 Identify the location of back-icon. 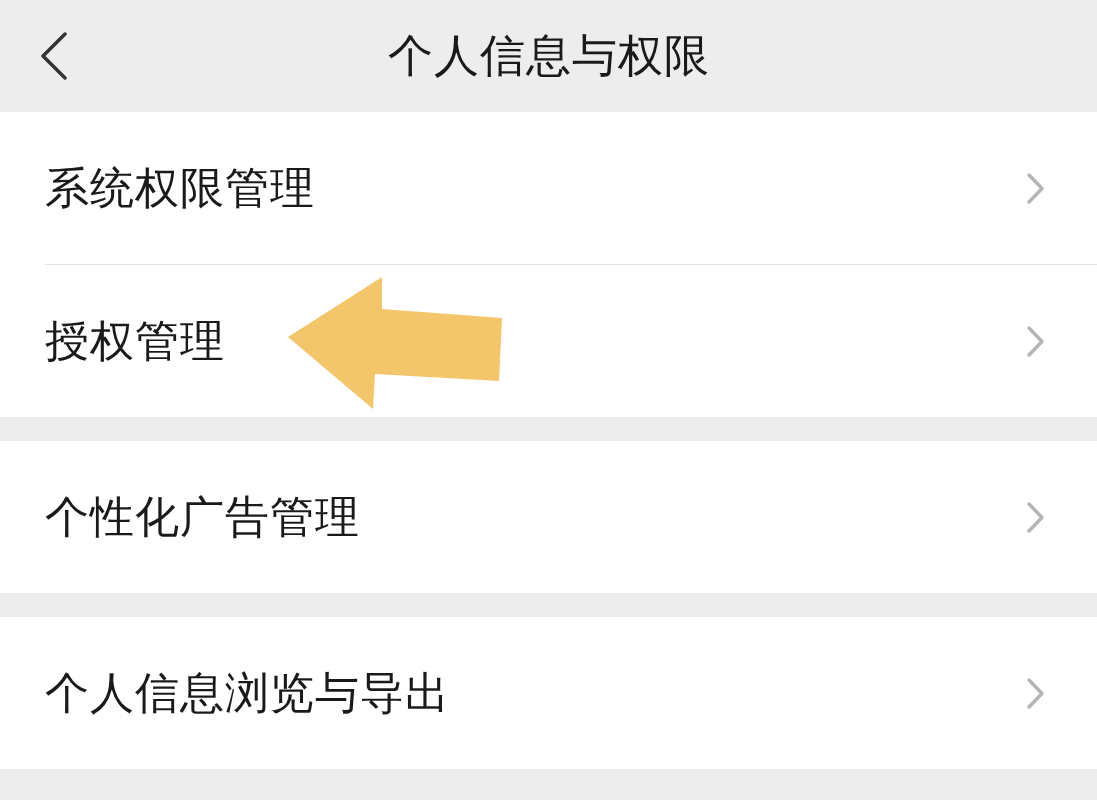
(54, 56).